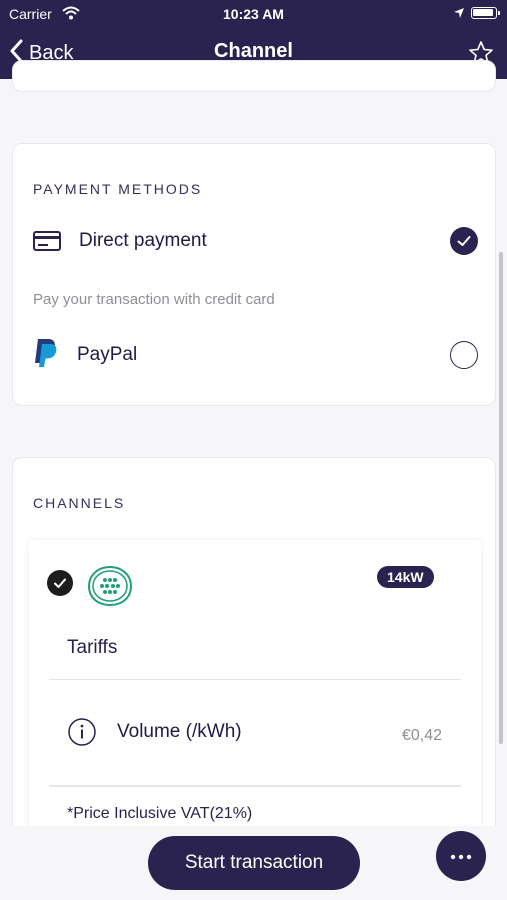  I want to click on paypal-icon, so click(46, 355).